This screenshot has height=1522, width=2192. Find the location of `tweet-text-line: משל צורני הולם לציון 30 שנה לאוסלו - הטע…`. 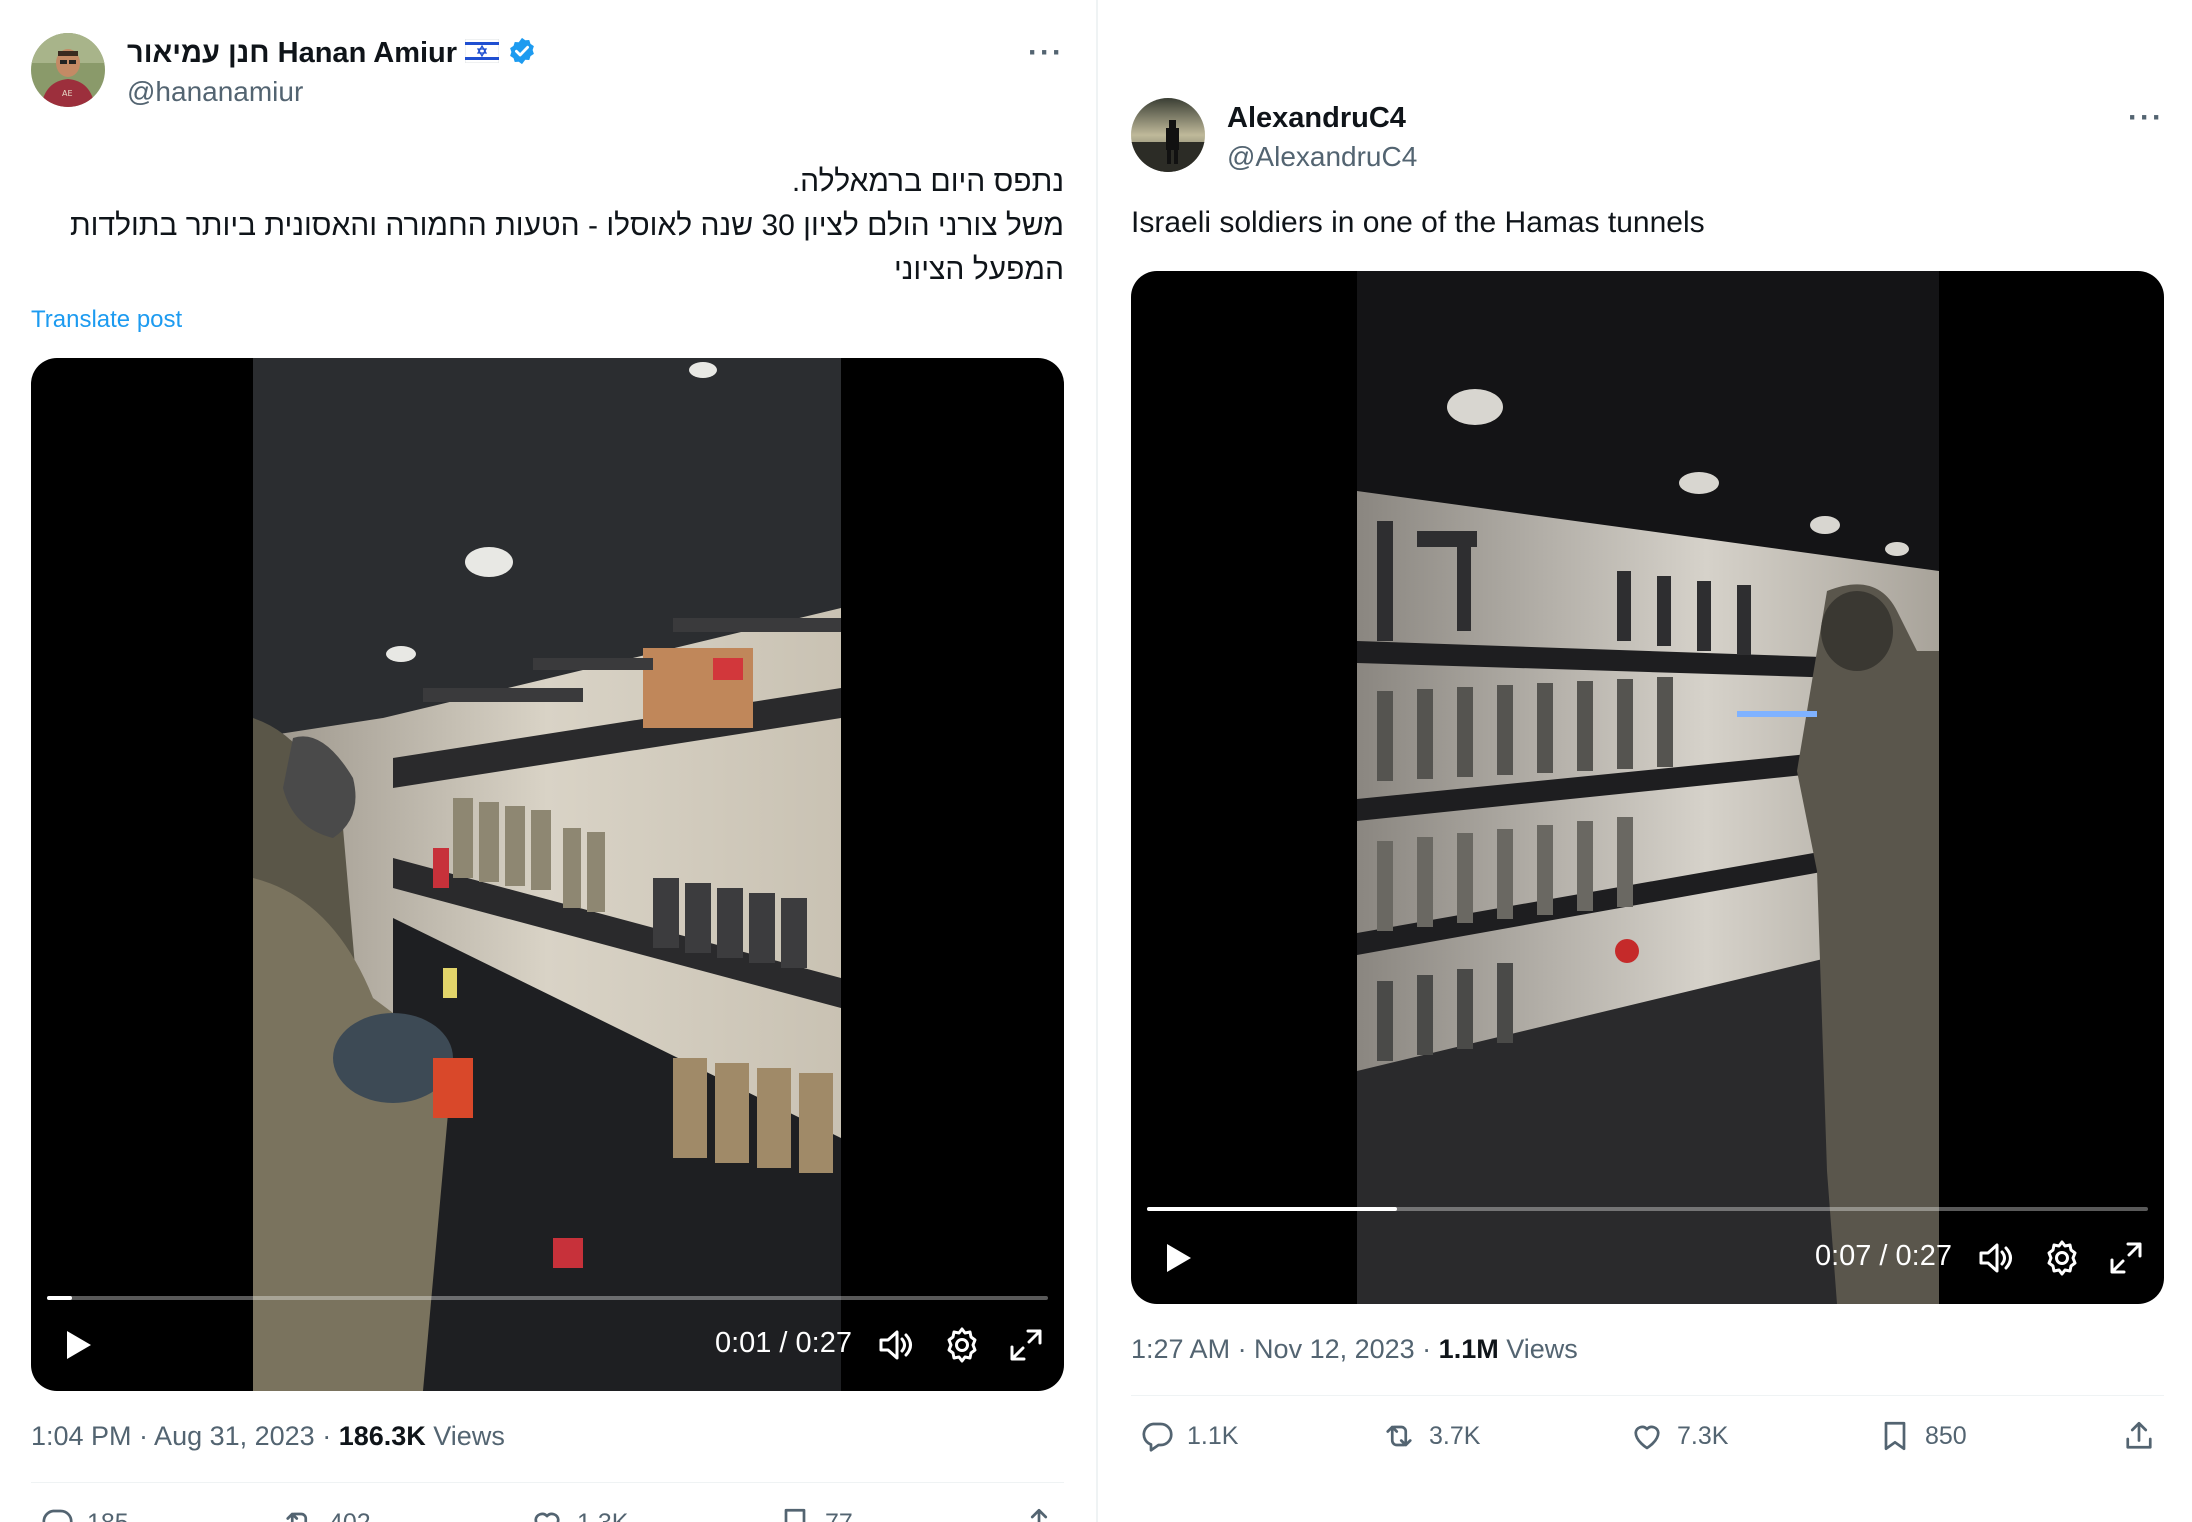

tweet-text-line: משל צורני הולם לציון 30 שנה לאוסלו - הטע… is located at coordinates (566, 247).